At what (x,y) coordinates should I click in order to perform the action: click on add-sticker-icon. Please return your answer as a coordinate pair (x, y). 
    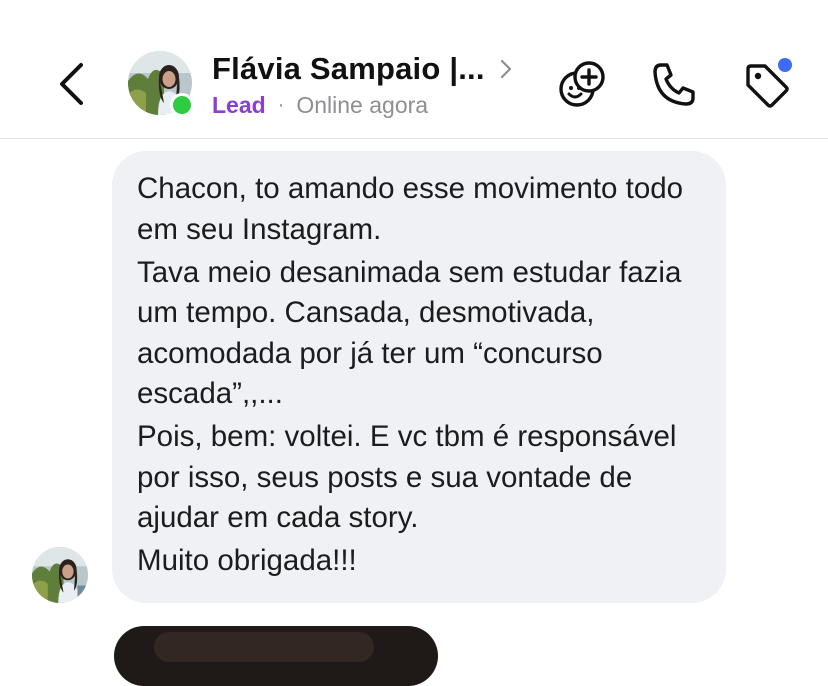
    Looking at the image, I should click on (582, 84).